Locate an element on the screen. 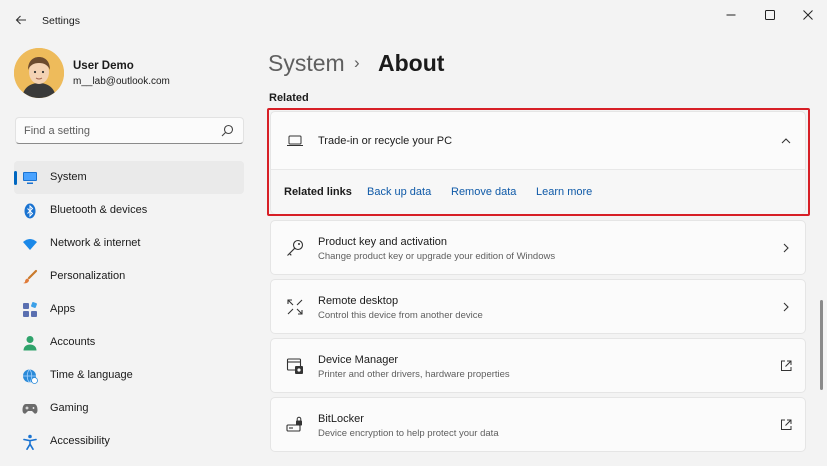 Image resolution: width=827 pixels, height=466 pixels. sidebar-item-accounts: Accounts is located at coordinates (129, 342).